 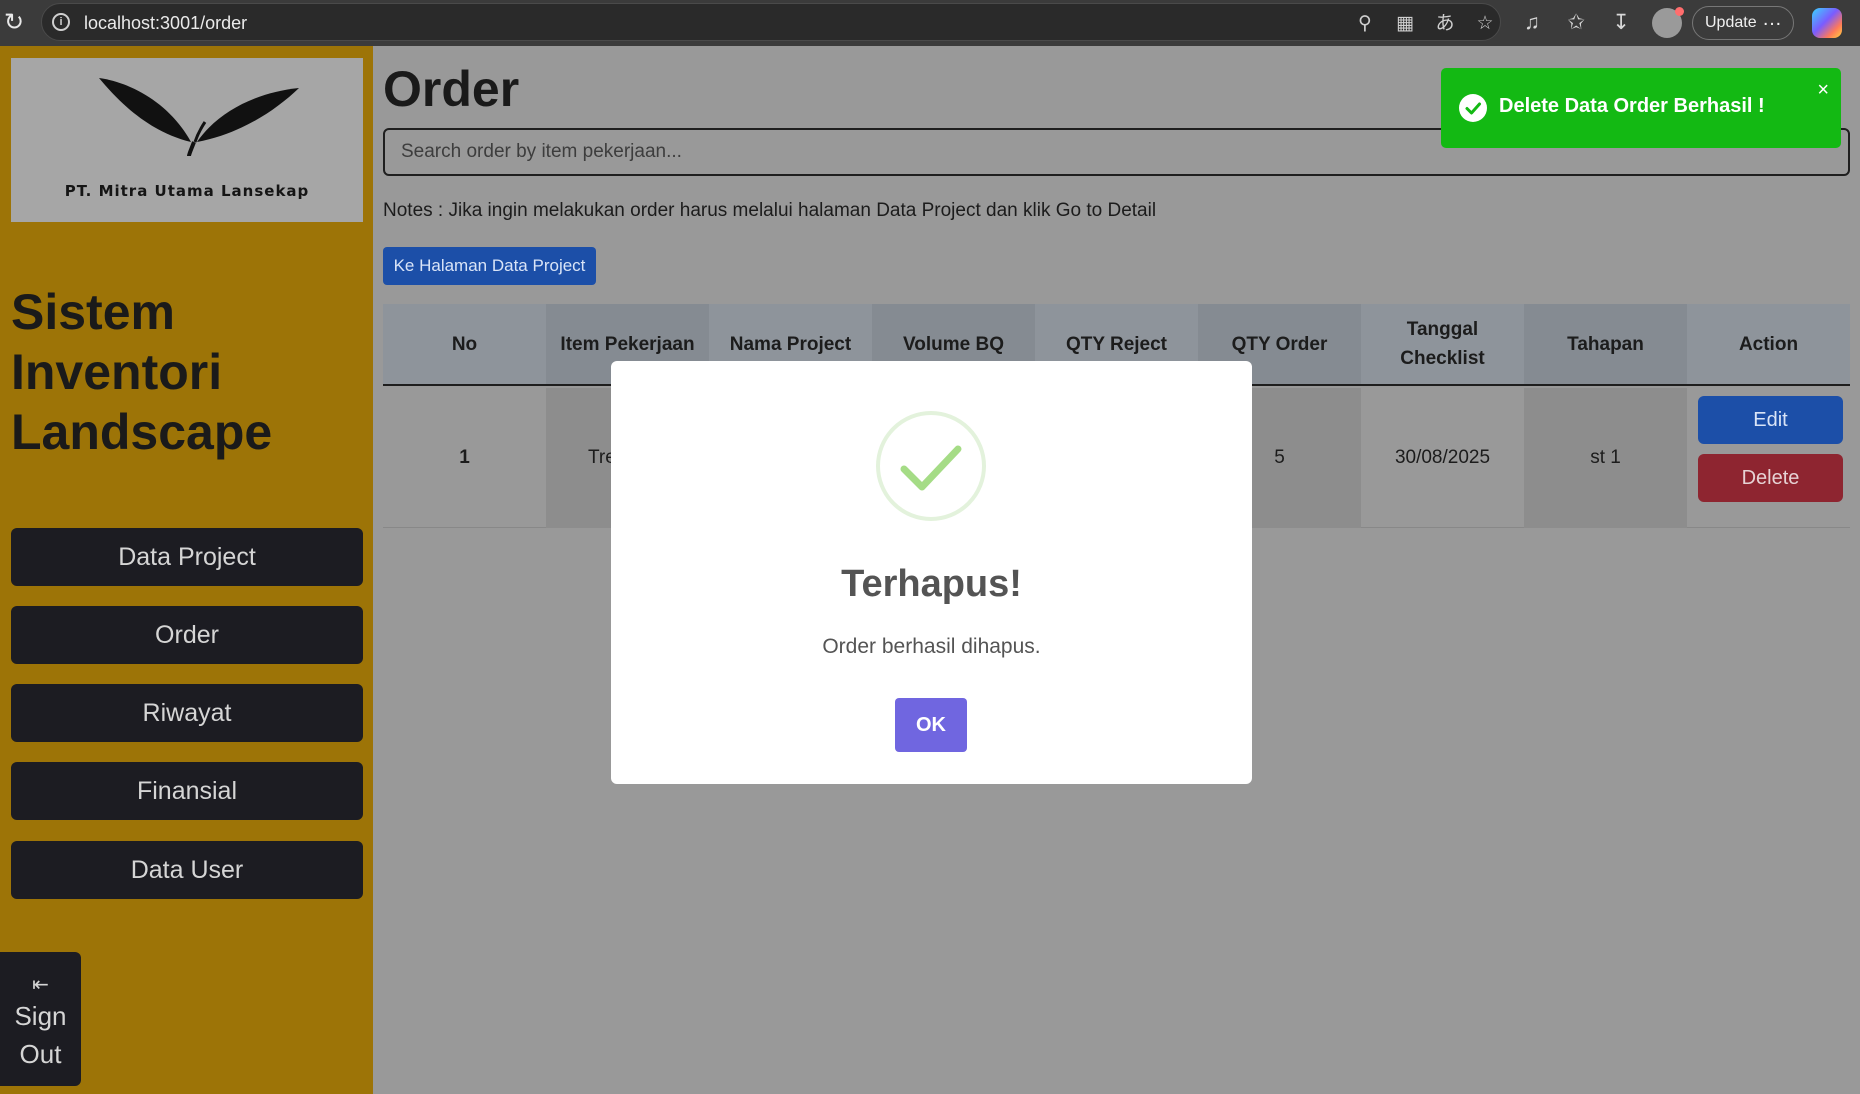 What do you see at coordinates (451, 89) in the screenshot?
I see `page-title: Order` at bounding box center [451, 89].